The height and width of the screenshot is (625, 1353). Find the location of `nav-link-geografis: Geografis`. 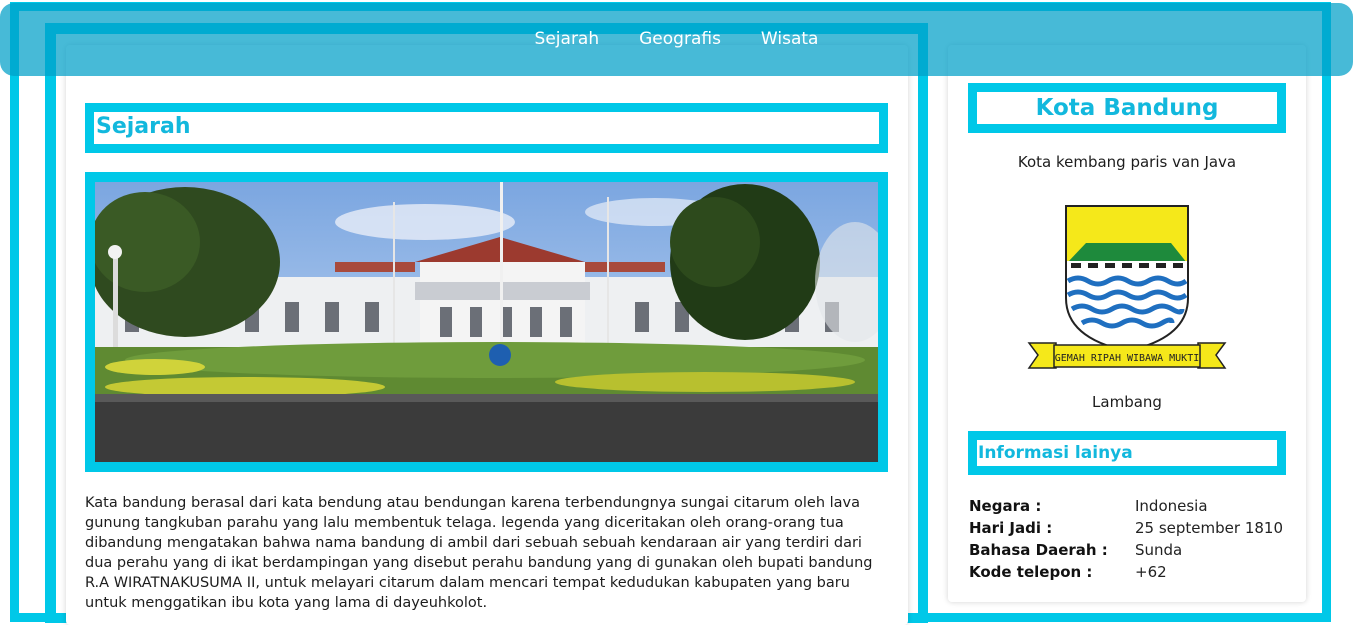

nav-link-geografis: Geografis is located at coordinates (680, 39).